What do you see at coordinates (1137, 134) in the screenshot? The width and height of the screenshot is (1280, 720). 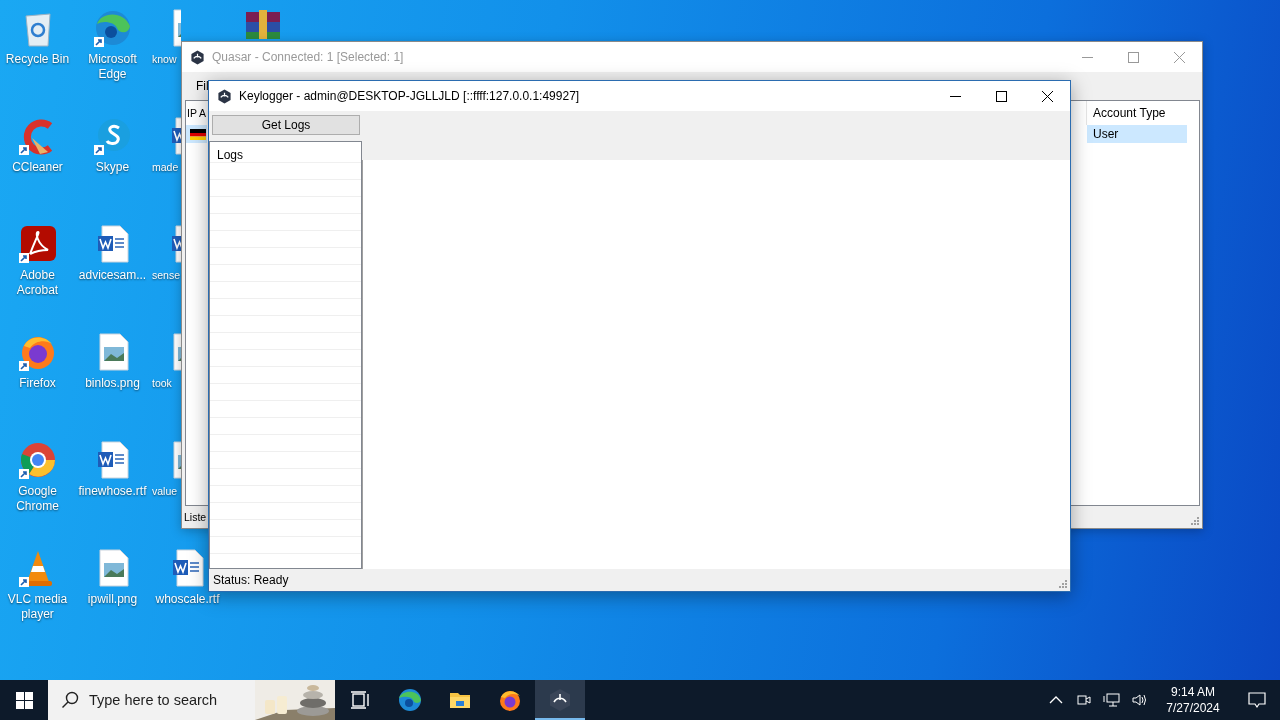 I see `table-cell: User` at bounding box center [1137, 134].